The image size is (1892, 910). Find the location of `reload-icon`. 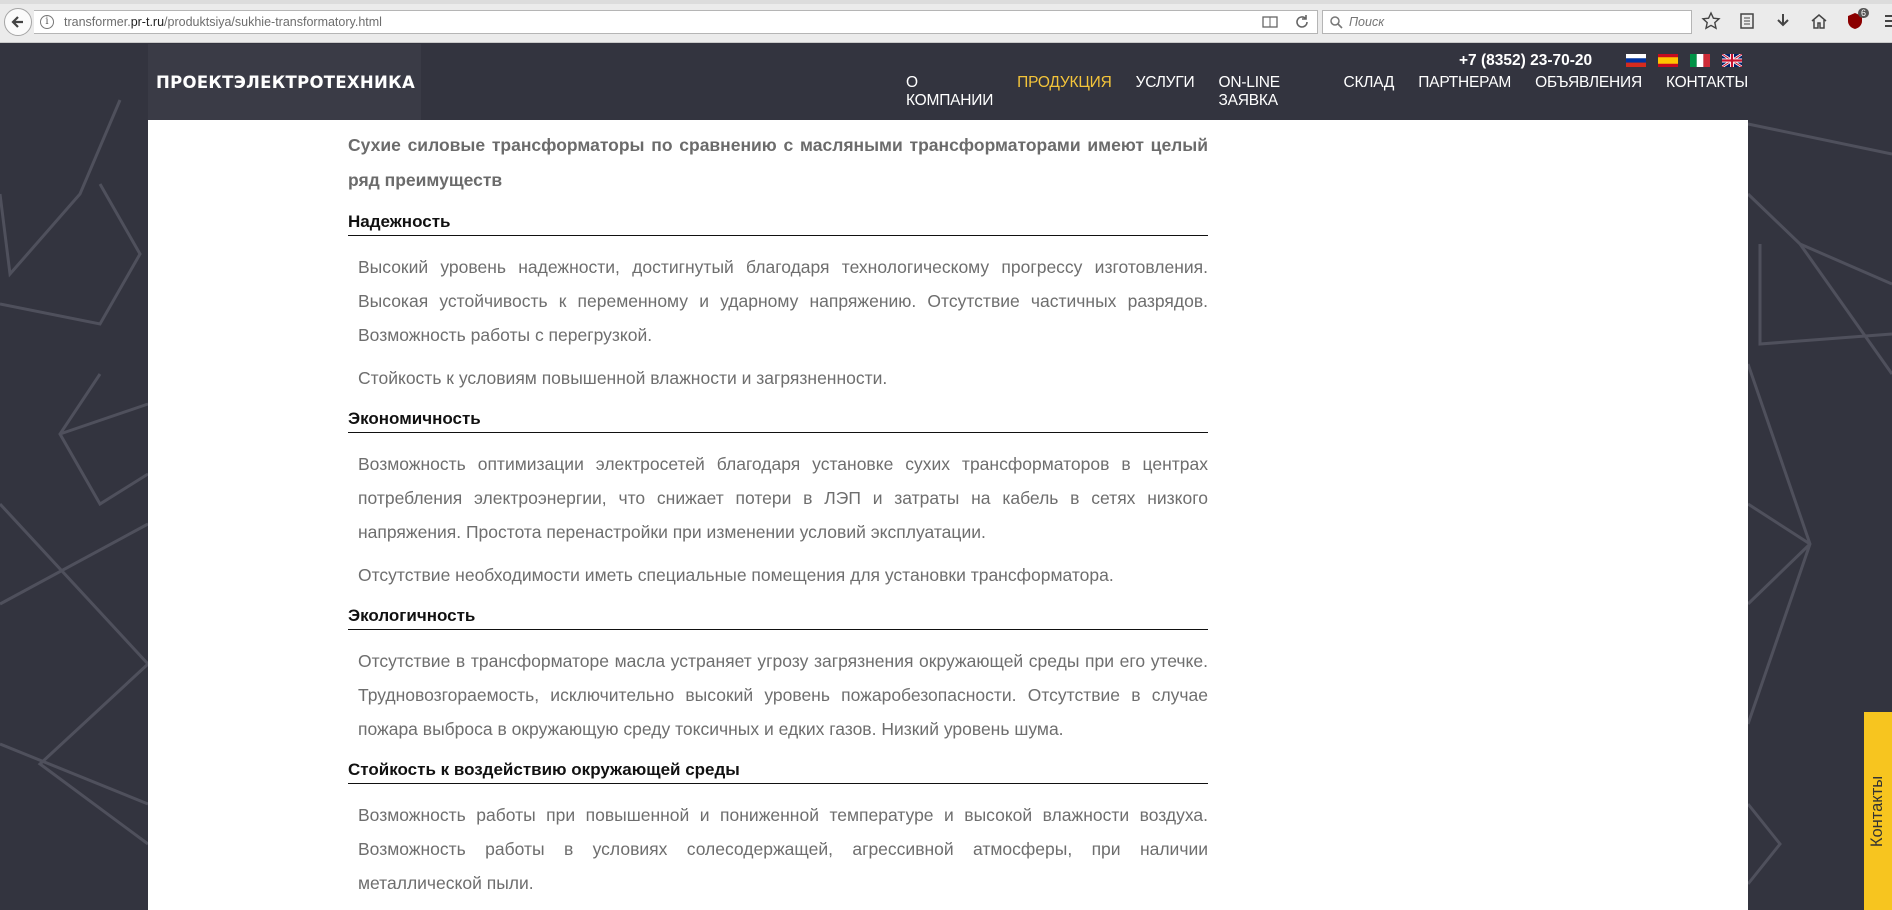

reload-icon is located at coordinates (1302, 22).